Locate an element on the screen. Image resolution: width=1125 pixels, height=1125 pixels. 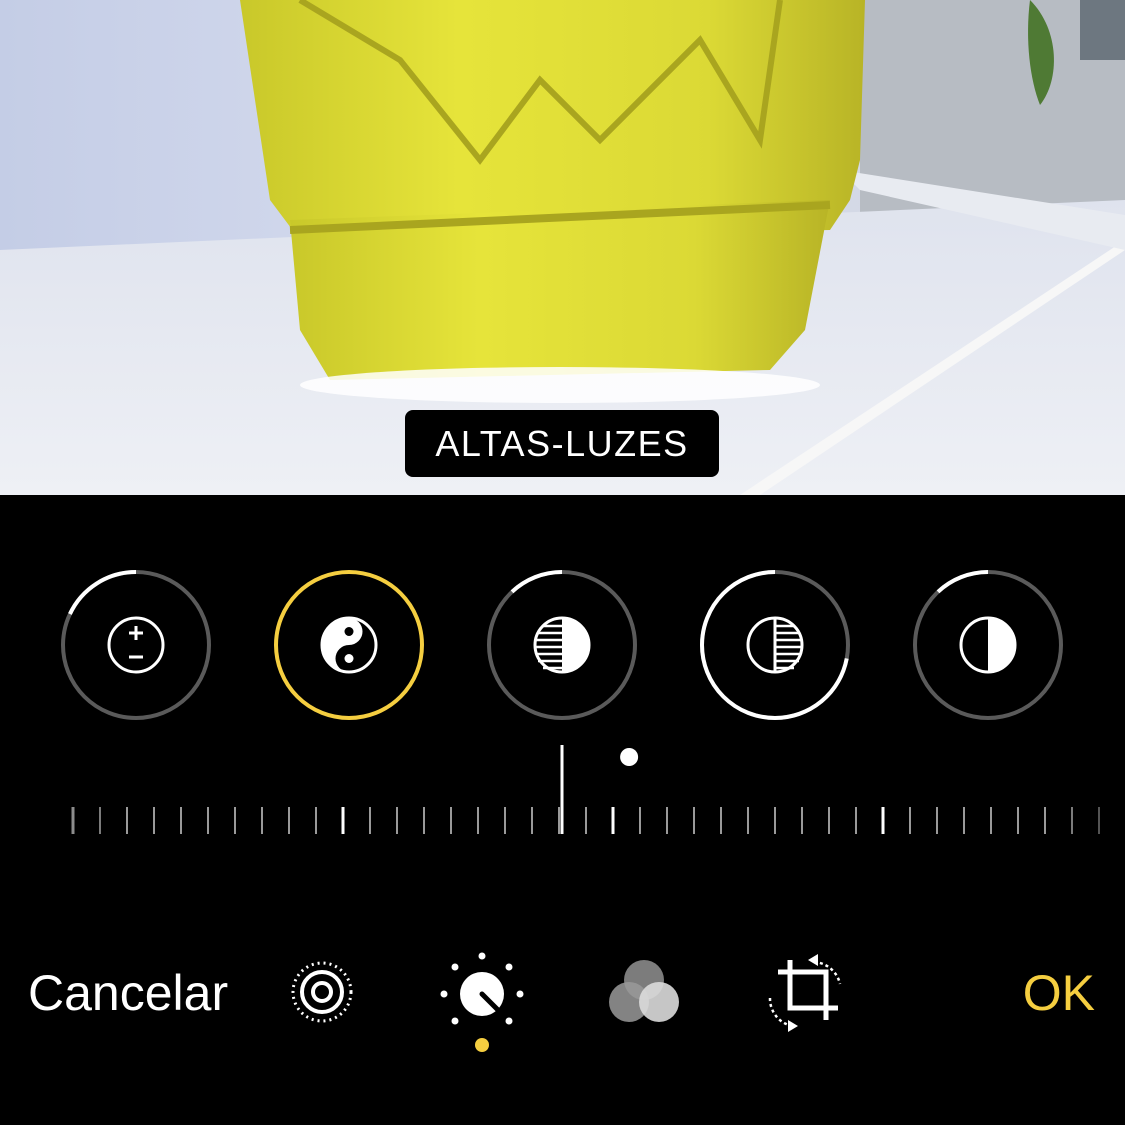
brightness-dial is located at coordinates (988, 645).